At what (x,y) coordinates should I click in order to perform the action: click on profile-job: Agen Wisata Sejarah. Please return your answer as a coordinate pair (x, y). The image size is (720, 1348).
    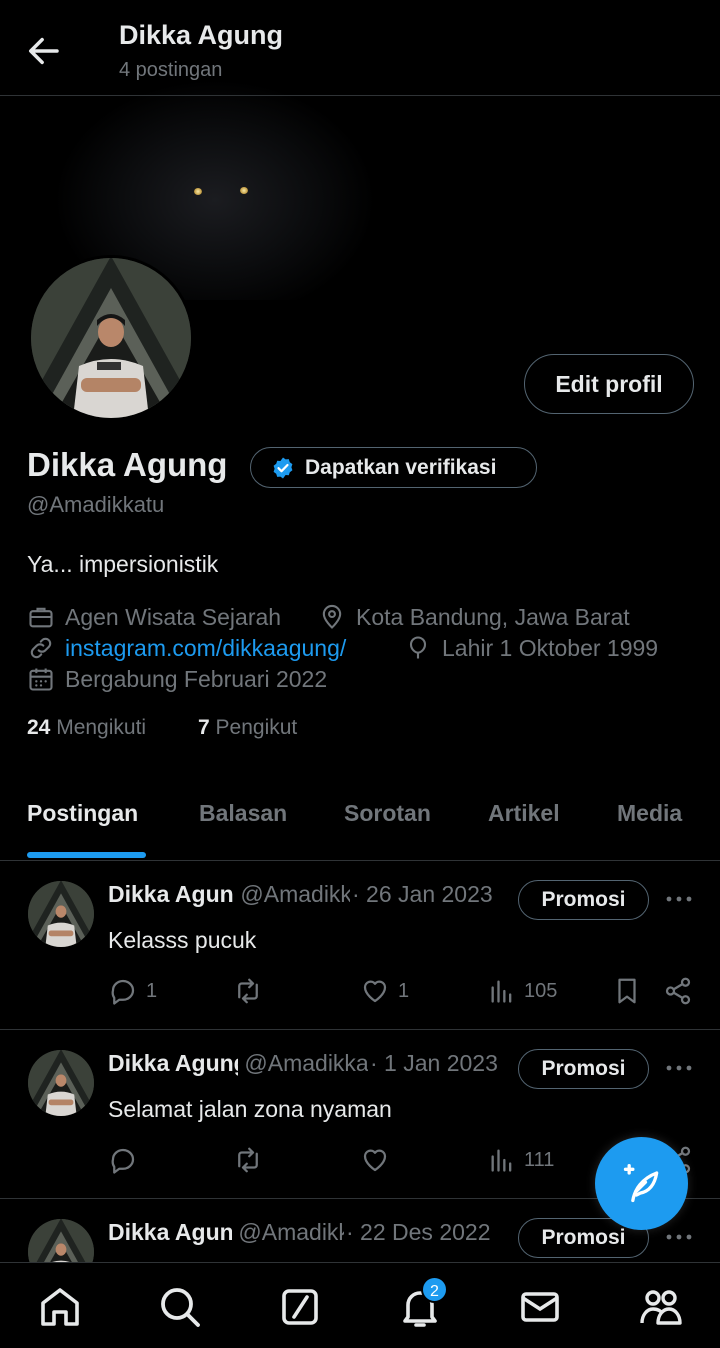
    Looking at the image, I should click on (154, 617).